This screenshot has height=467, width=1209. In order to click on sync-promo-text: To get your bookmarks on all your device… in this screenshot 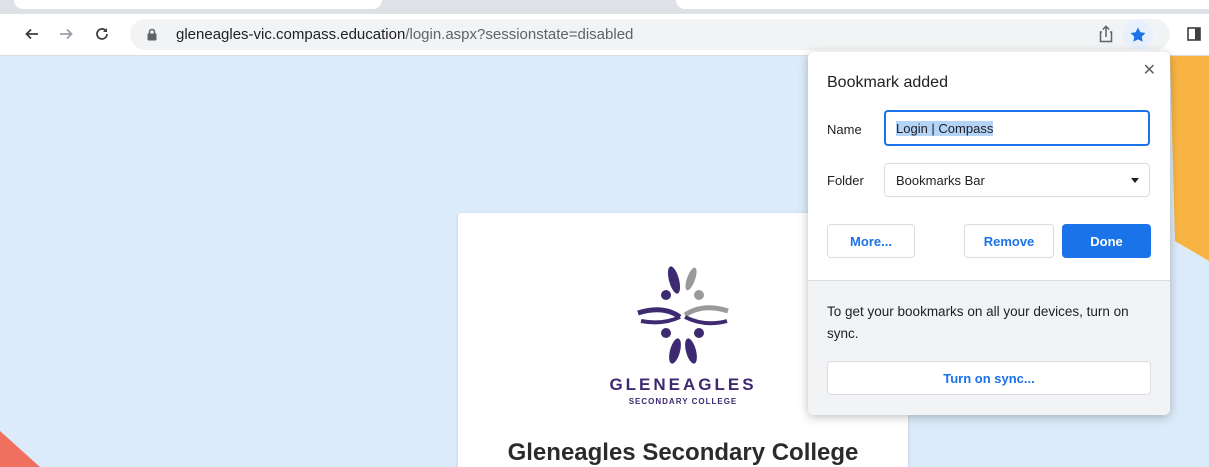, I will do `click(978, 322)`.